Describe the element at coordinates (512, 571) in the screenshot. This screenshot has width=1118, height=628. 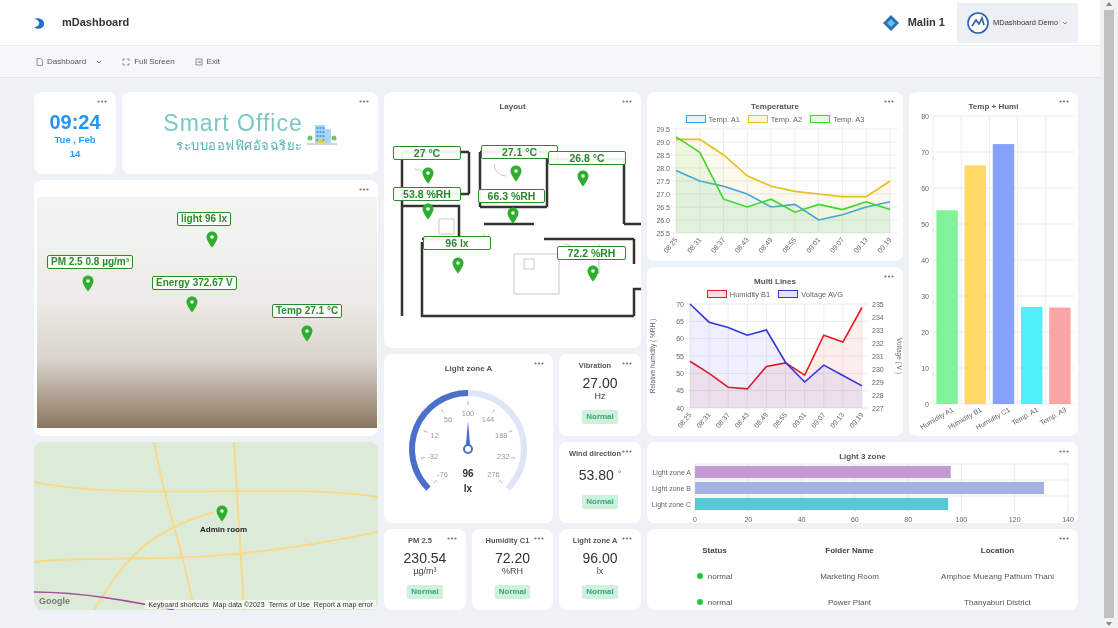
I see `reading-unit: %RH` at that location.